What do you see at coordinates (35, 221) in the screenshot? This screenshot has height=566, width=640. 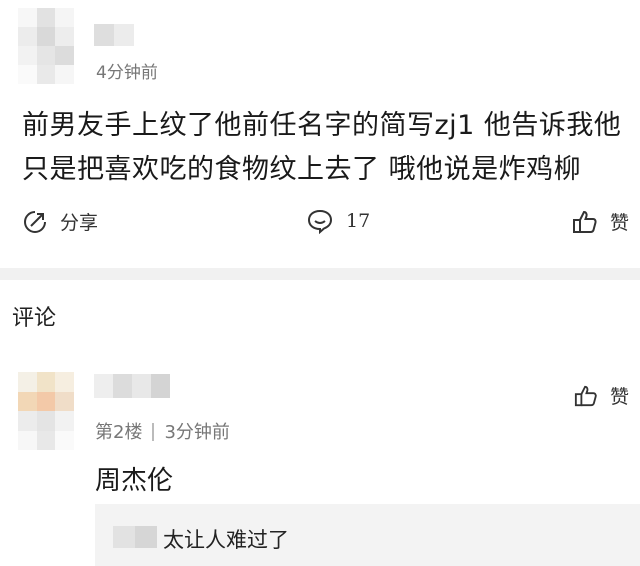 I see `share-icon` at bounding box center [35, 221].